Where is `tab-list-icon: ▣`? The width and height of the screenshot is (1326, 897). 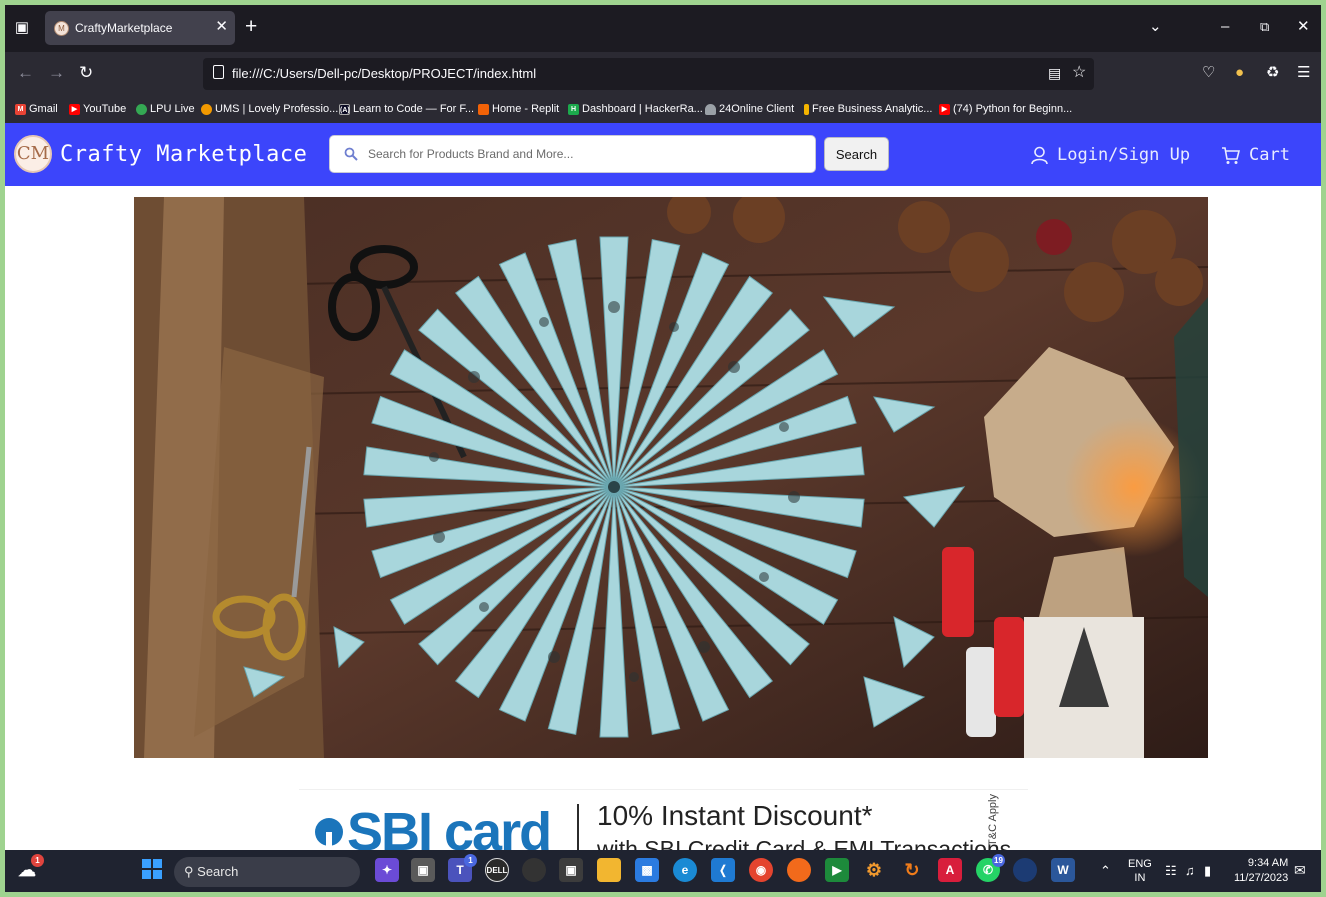 tab-list-icon: ▣ is located at coordinates (22, 28).